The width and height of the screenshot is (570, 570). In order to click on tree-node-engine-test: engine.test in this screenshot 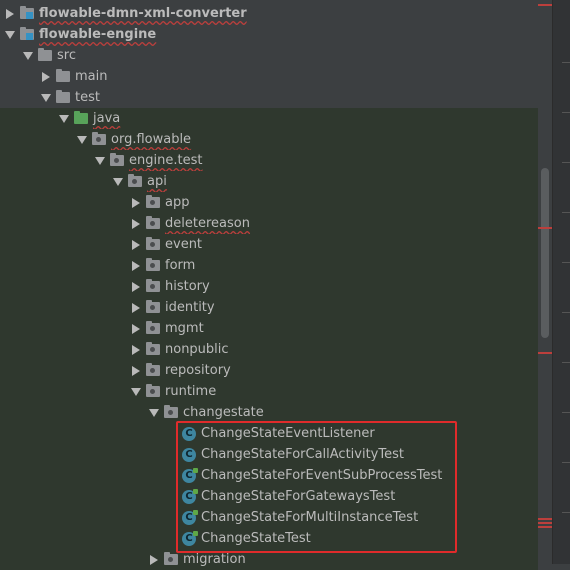, I will do `click(148, 160)`.